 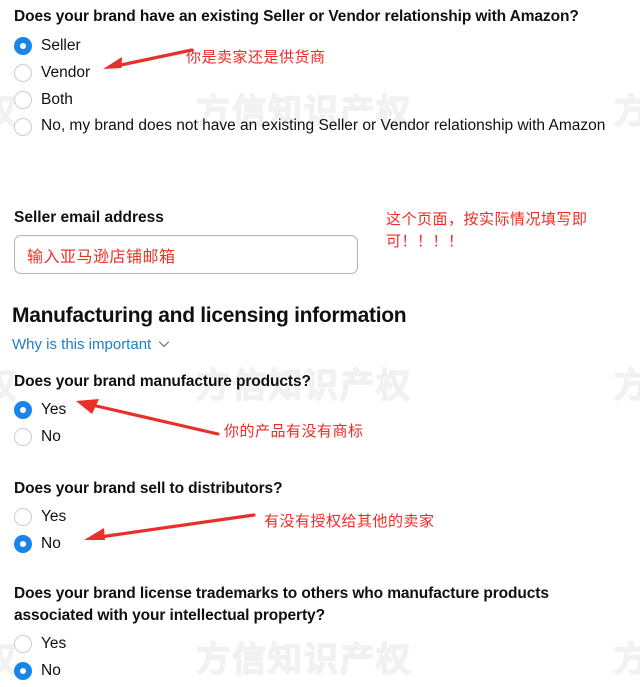 What do you see at coordinates (37, 437) in the screenshot?
I see `radio-option-manufacture-no: No` at bounding box center [37, 437].